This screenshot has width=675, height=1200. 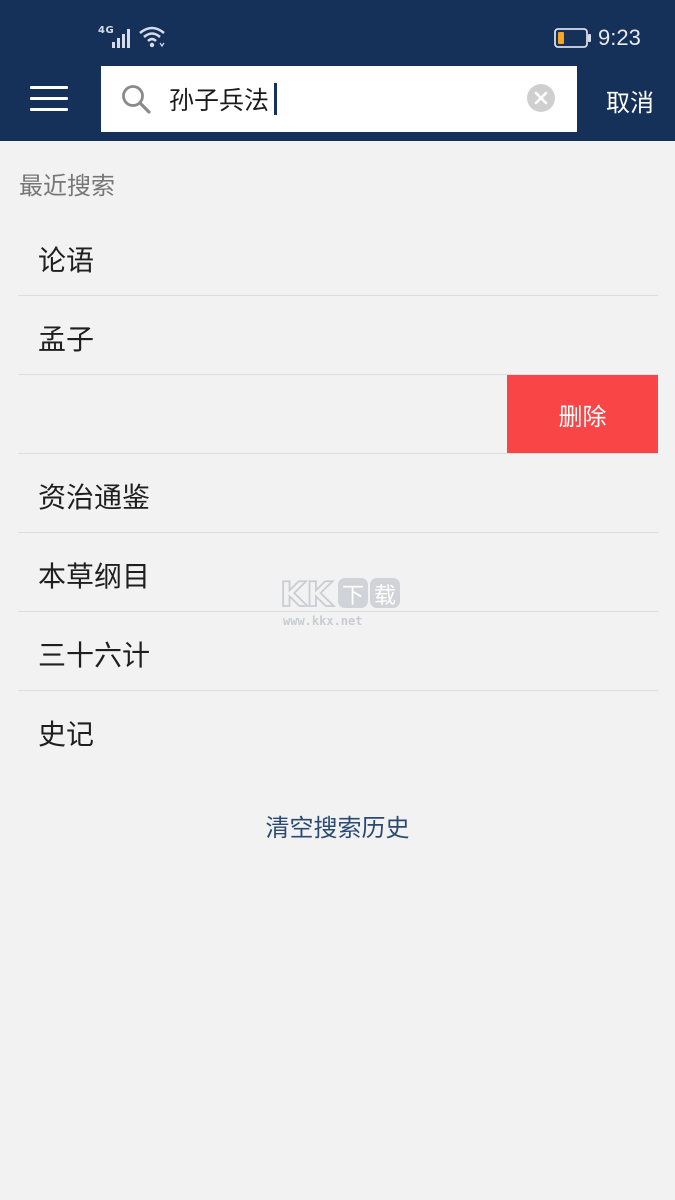 I want to click on battery-icon, so click(x=572, y=38).